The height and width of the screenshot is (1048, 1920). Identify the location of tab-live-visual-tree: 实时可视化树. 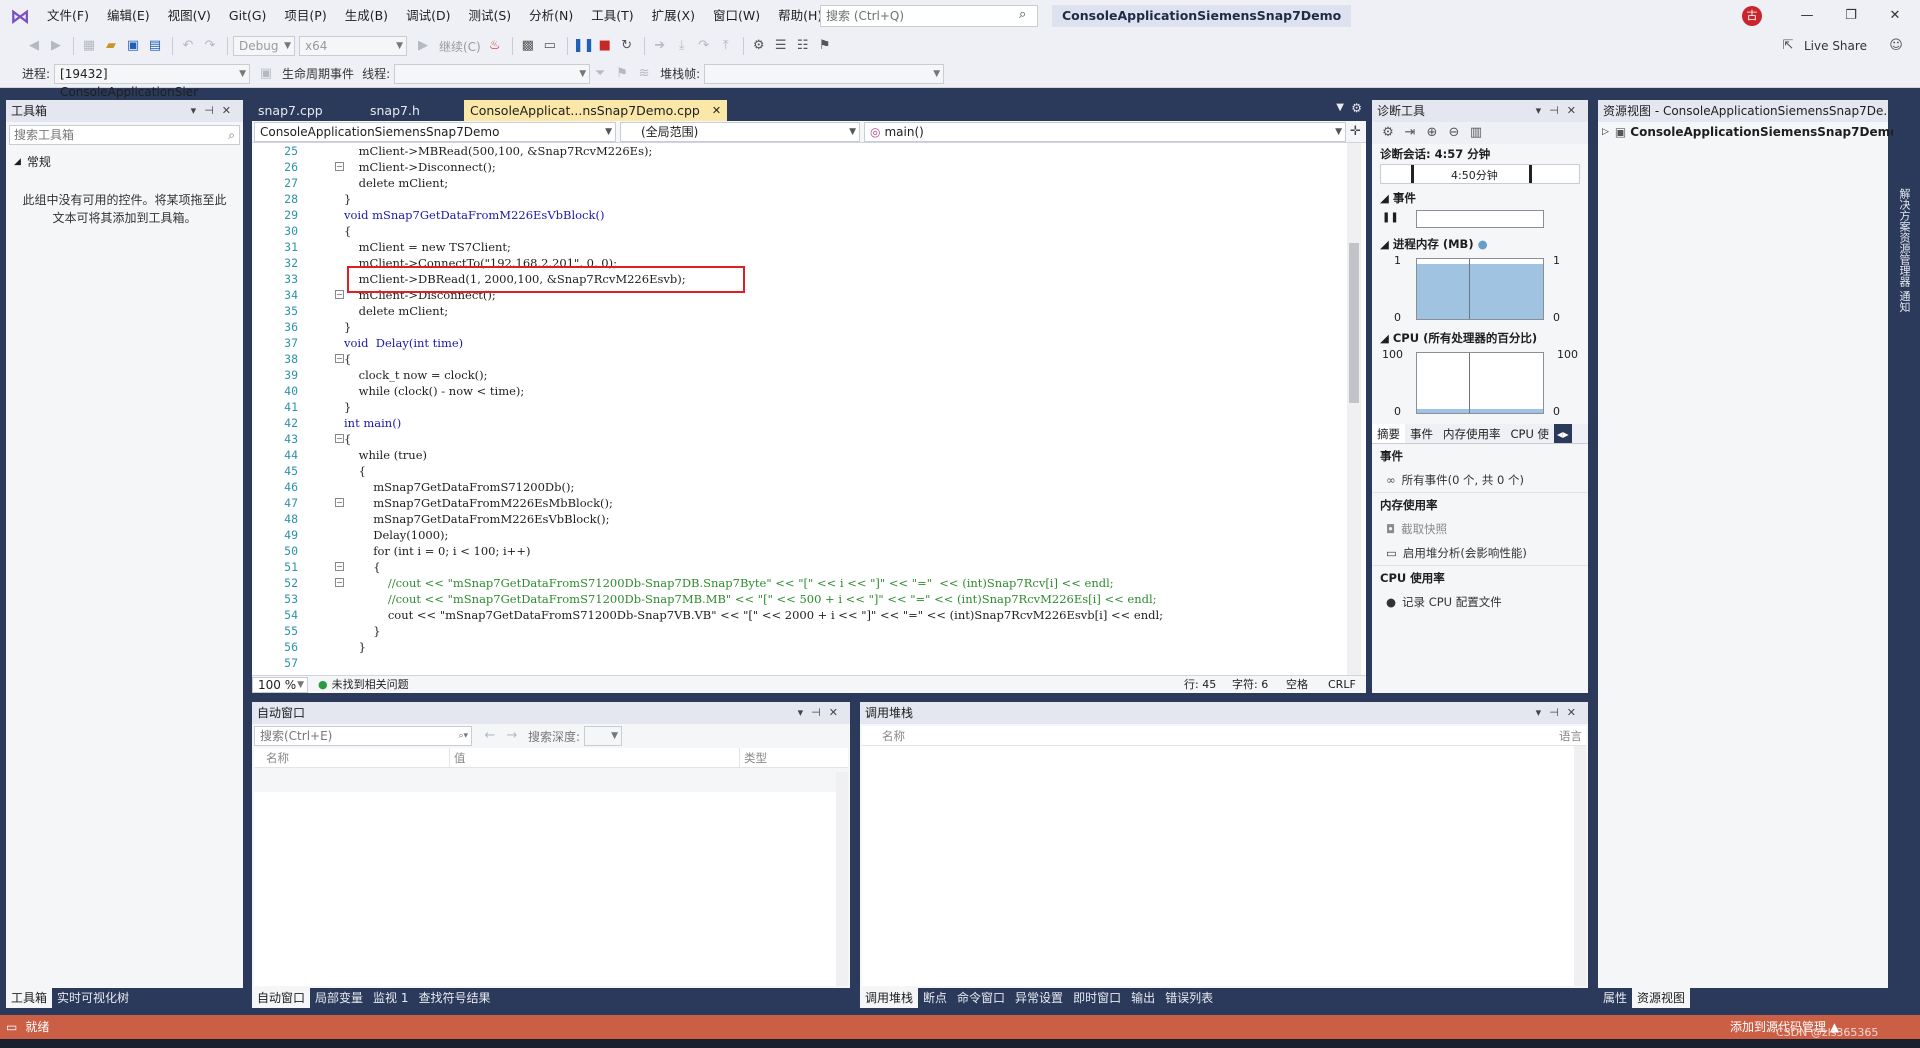
(93, 998).